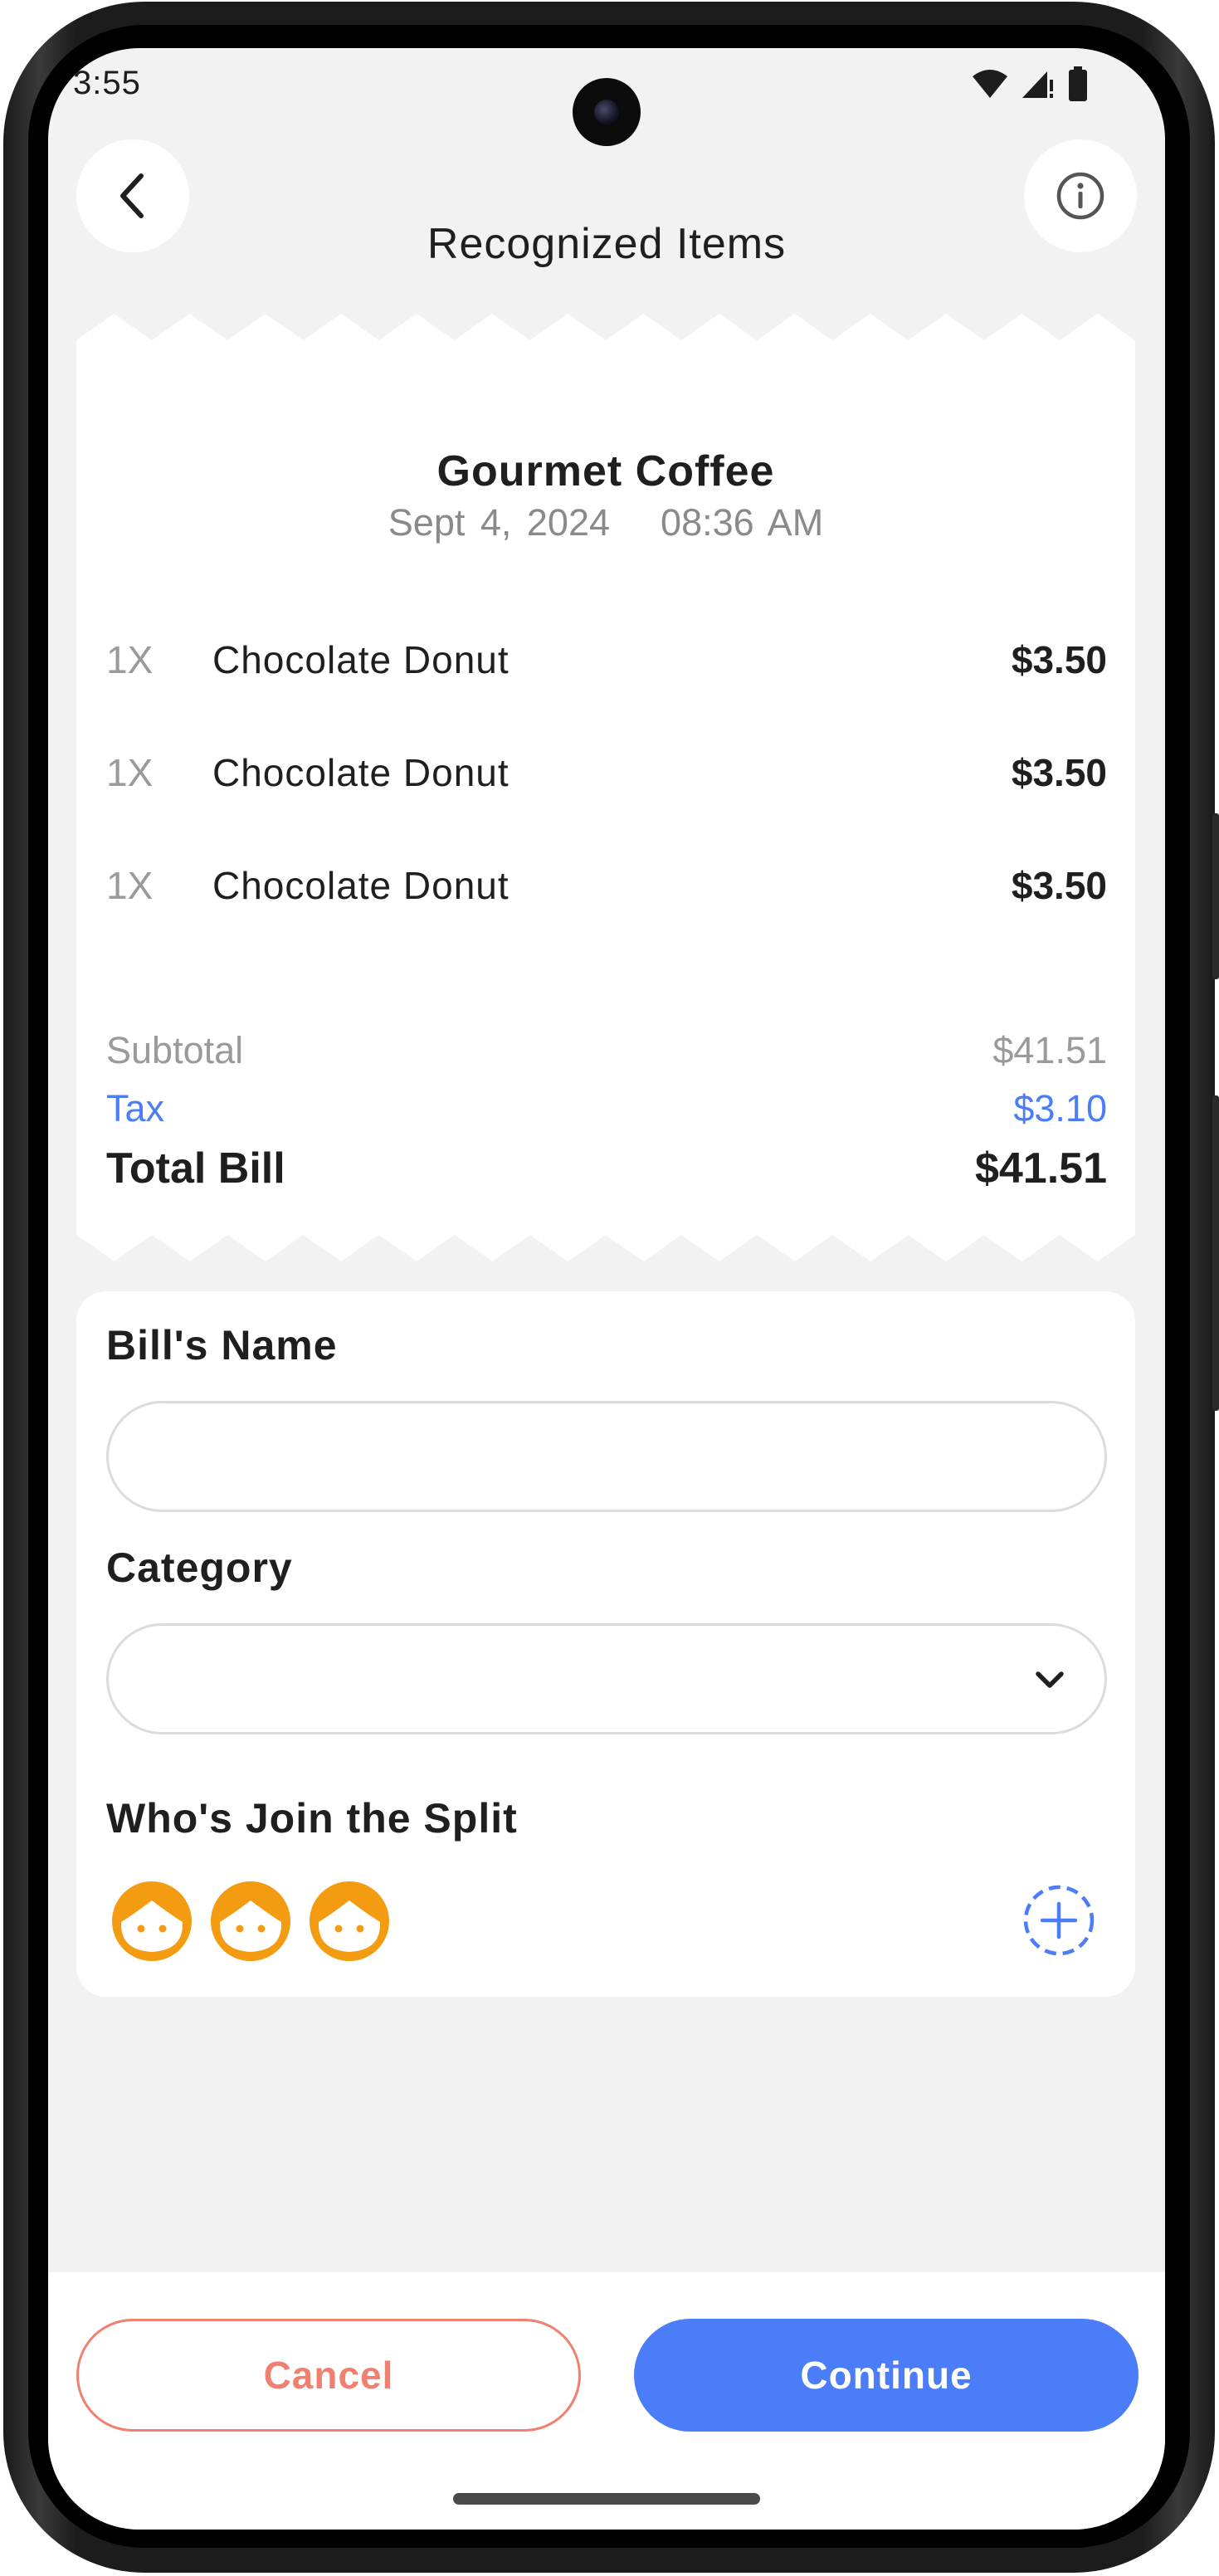  I want to click on battery-icon, so click(1078, 84).